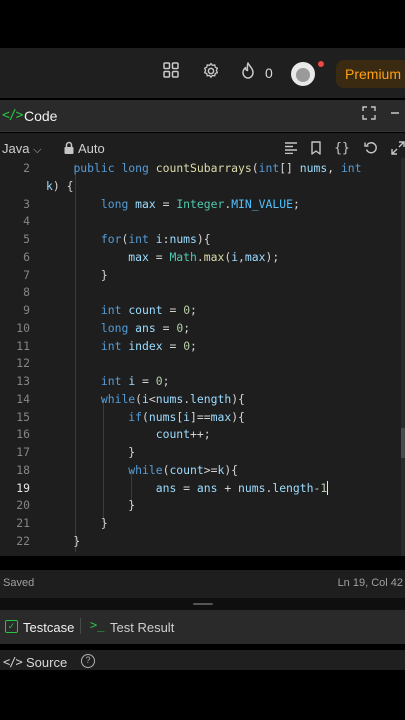 The image size is (405, 720). What do you see at coordinates (316, 148) in the screenshot?
I see `bookmark-icon` at bounding box center [316, 148].